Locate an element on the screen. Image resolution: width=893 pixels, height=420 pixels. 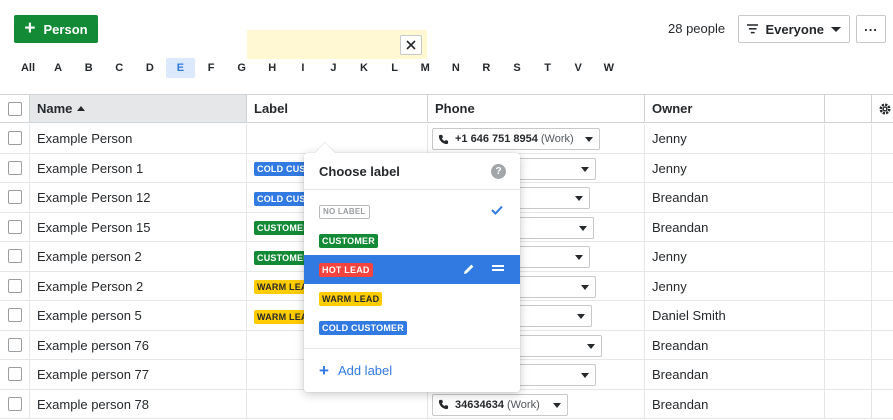
alphabet-letter-f: F is located at coordinates (211, 68).